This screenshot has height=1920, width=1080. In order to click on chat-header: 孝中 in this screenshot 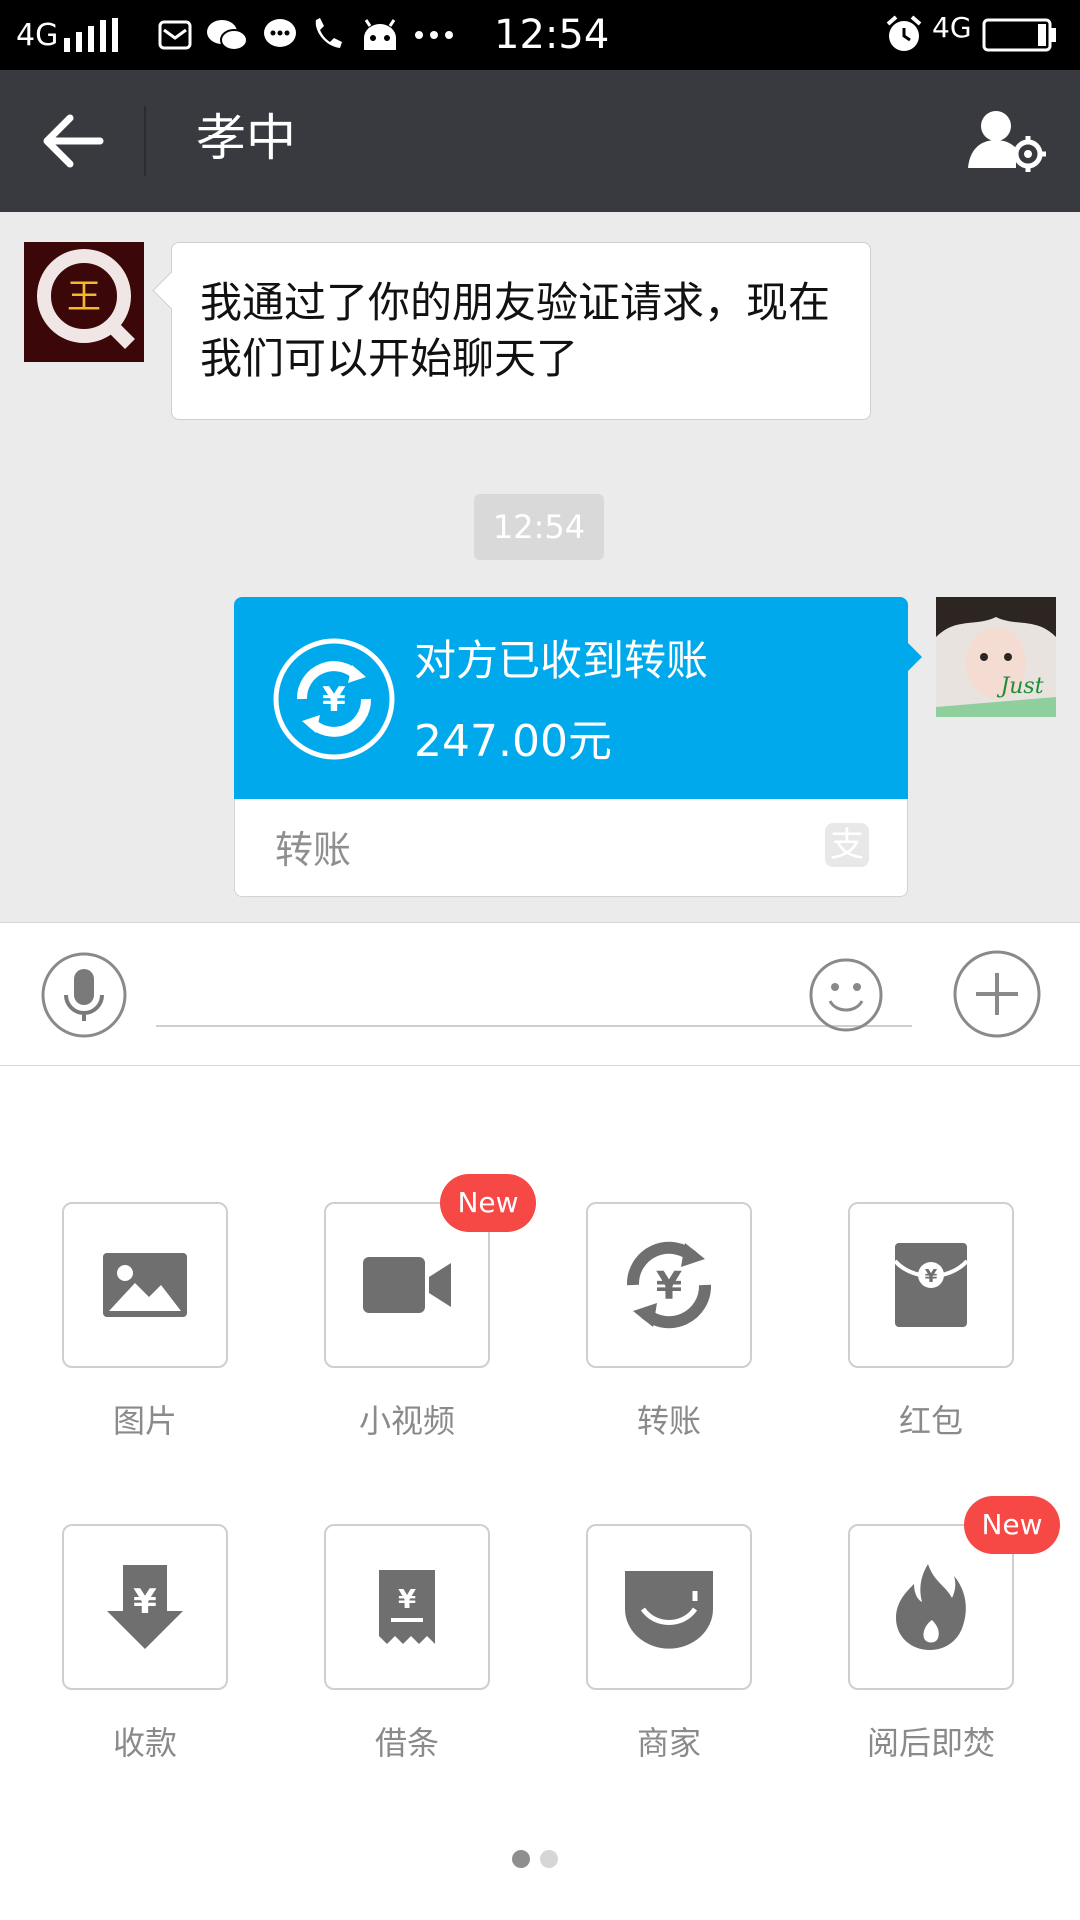, I will do `click(540, 141)`.